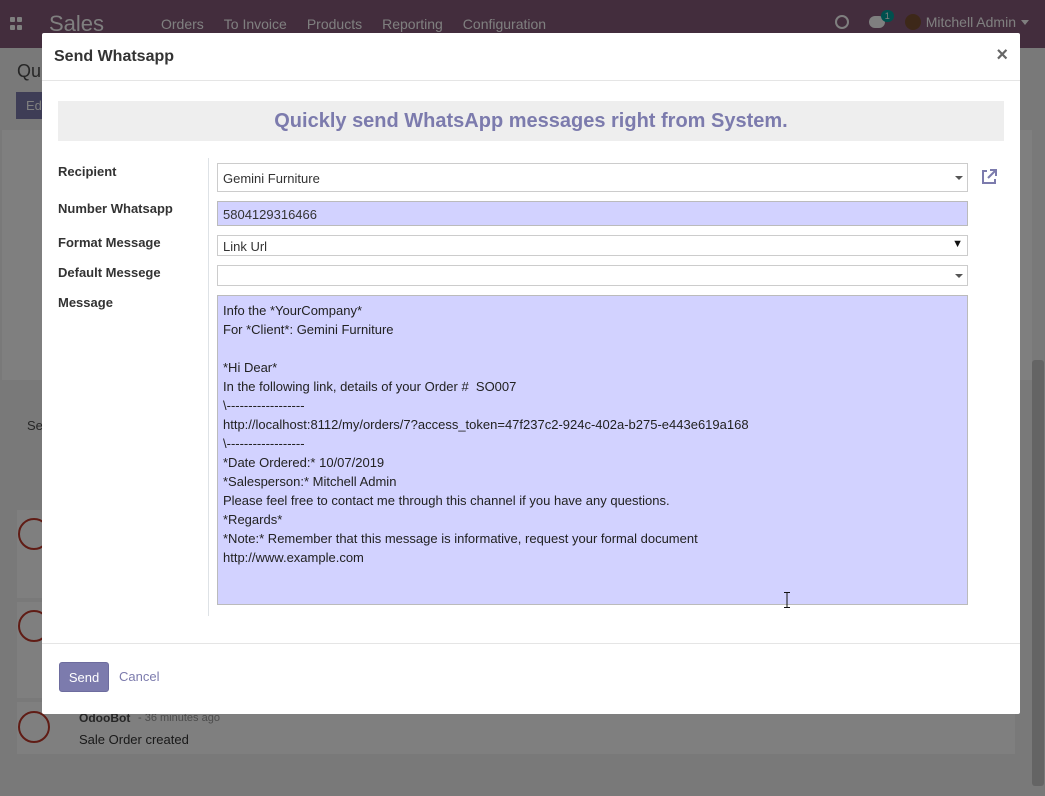 Image resolution: width=1045 pixels, height=796 pixels. What do you see at coordinates (87, 171) in the screenshot?
I see `recipient-label: Recipient` at bounding box center [87, 171].